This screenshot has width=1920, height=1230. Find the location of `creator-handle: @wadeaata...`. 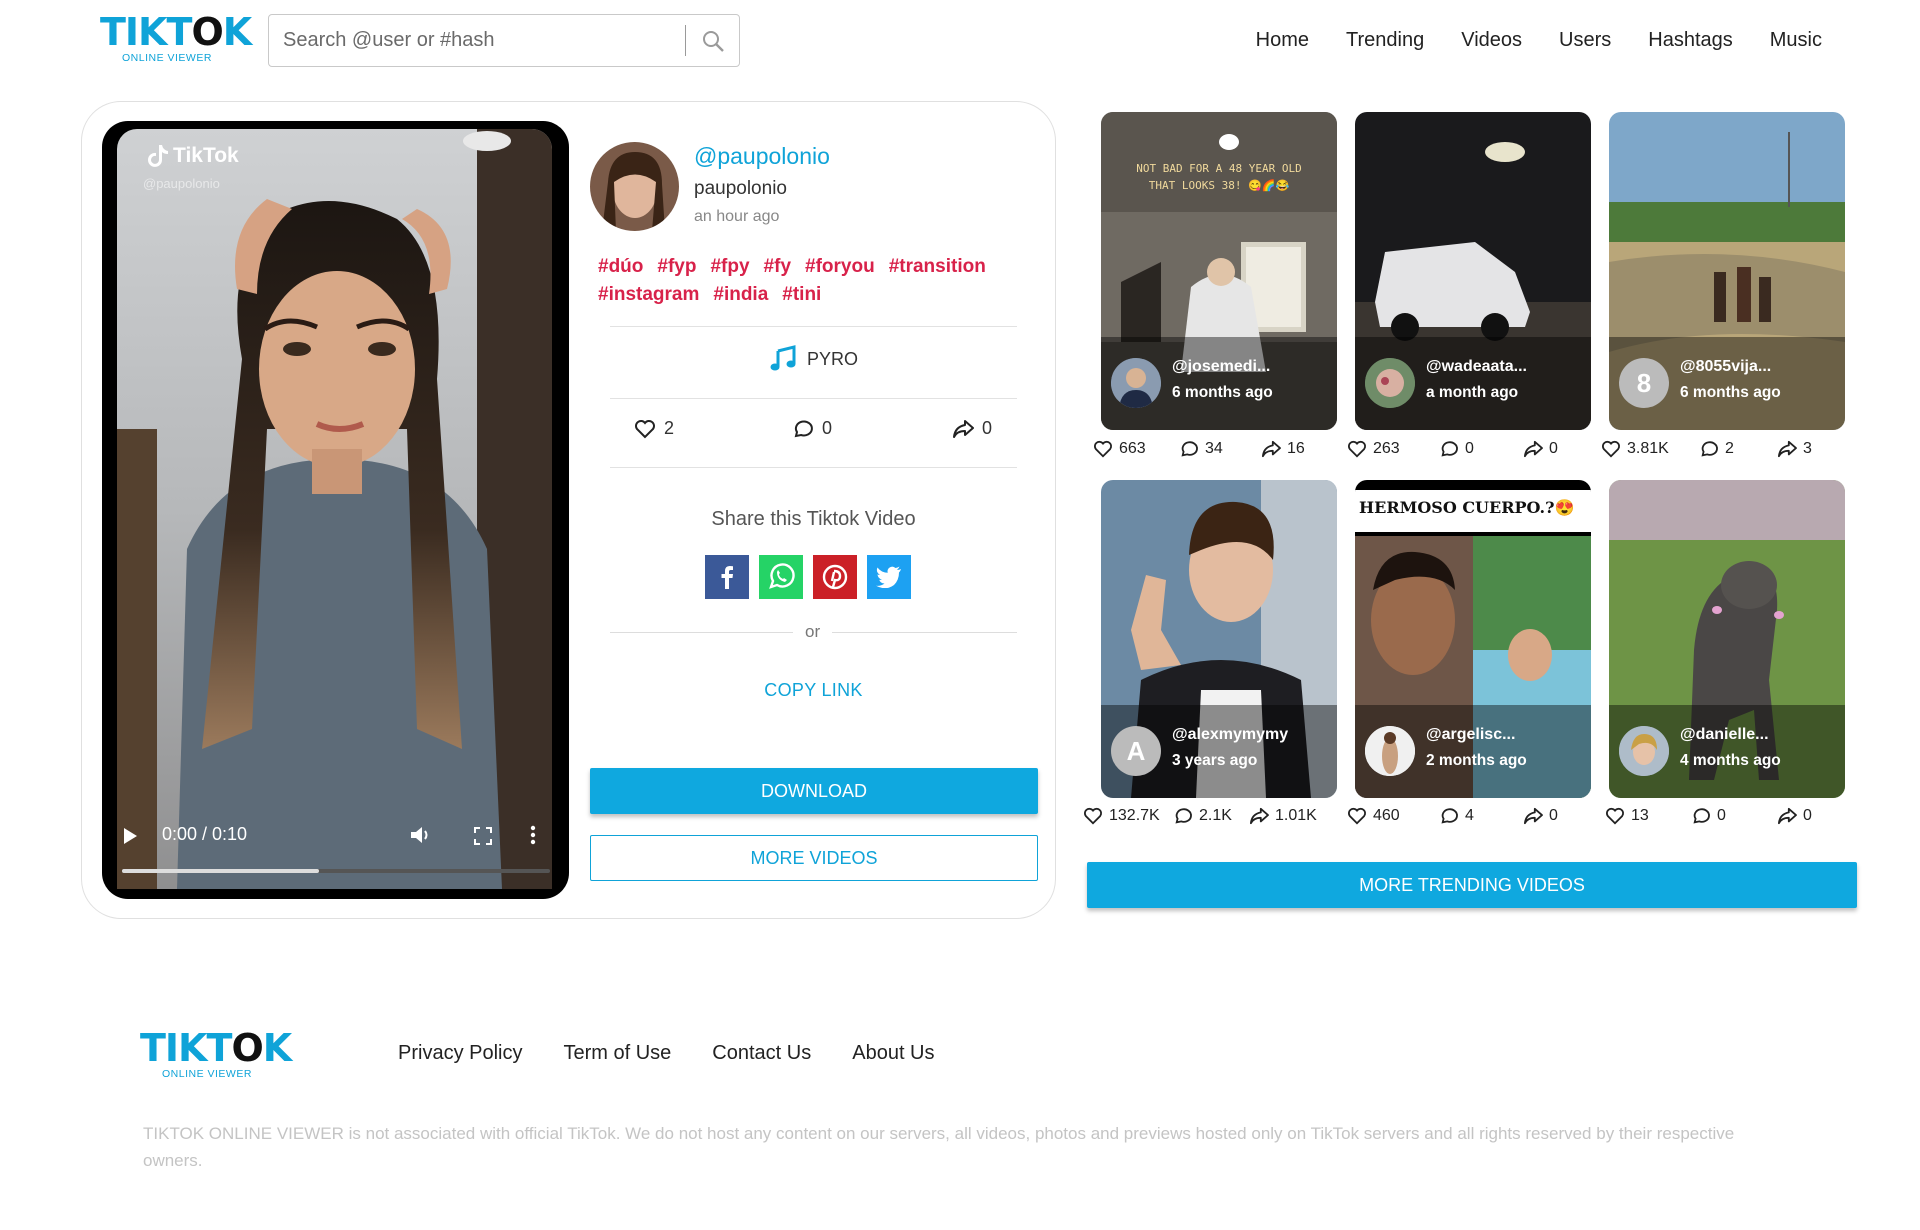

creator-handle: @wadeaata... is located at coordinates (1476, 366).